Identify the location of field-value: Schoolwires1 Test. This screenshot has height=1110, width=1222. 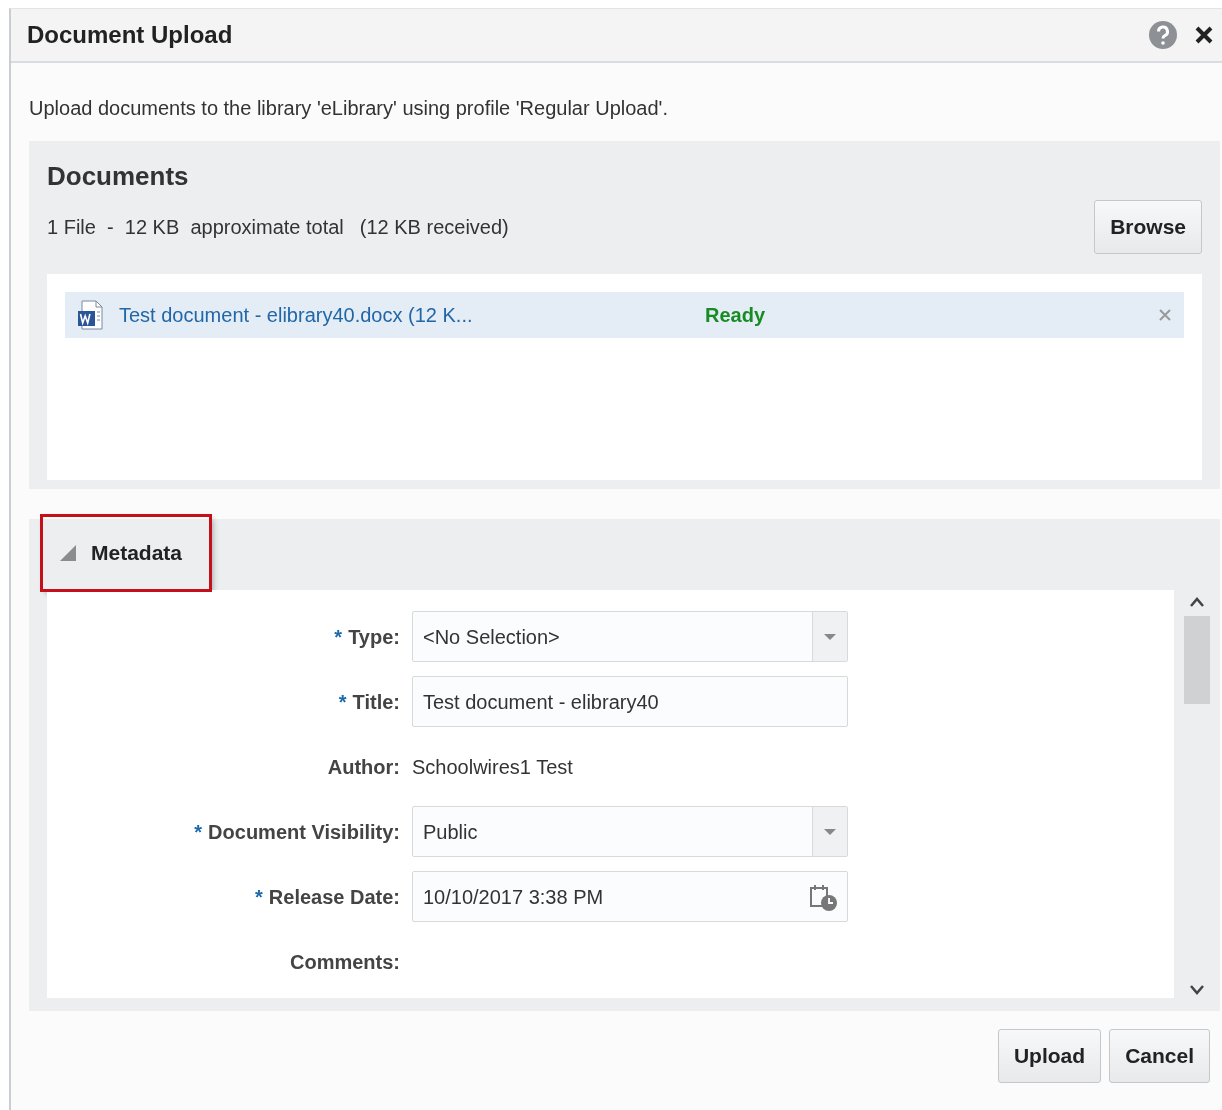
(492, 767).